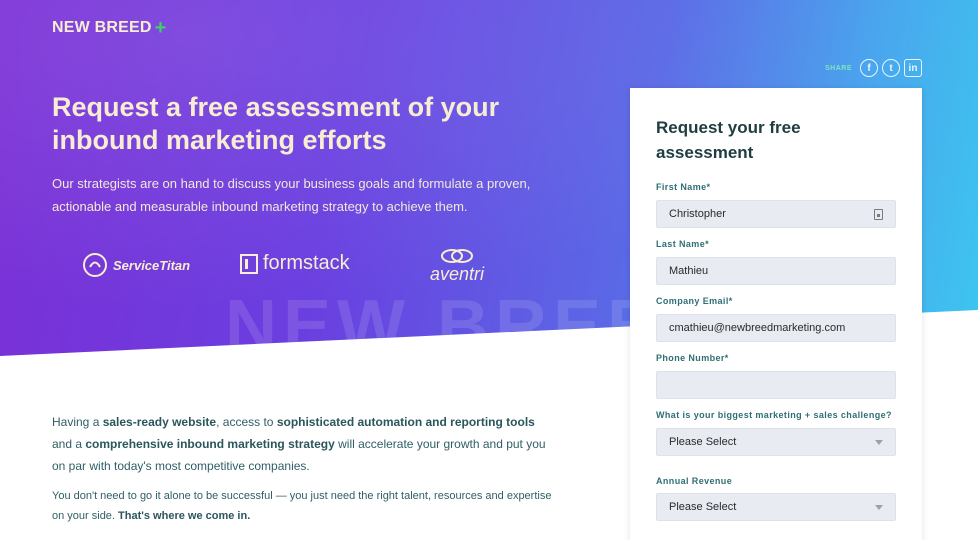 The image size is (978, 540). I want to click on formstack-logo: formstack, so click(295, 263).